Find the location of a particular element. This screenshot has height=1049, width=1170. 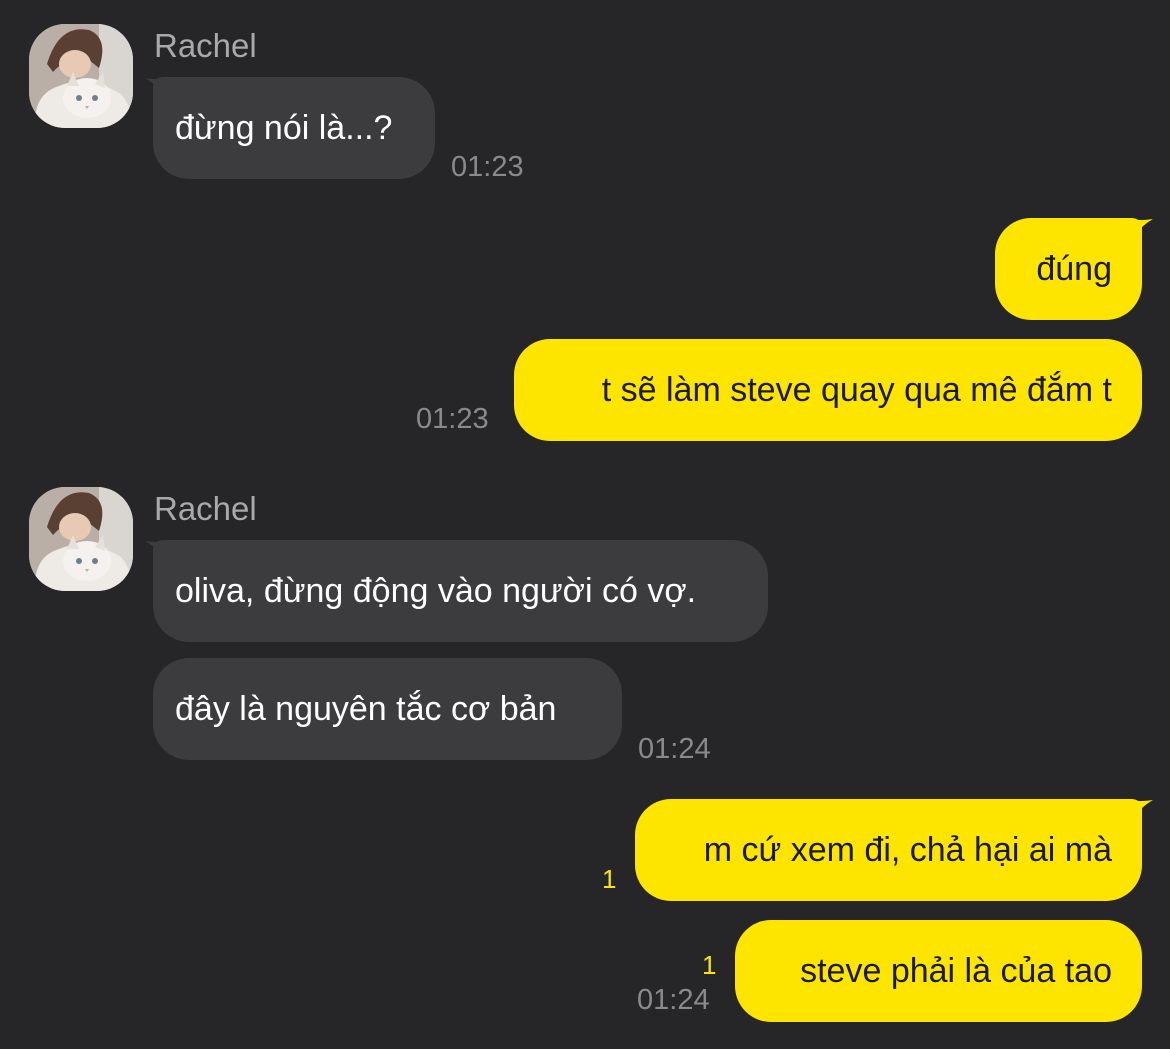

incoming-message-bubble: đây là nguyên tắc cơ bản is located at coordinates (387, 709).